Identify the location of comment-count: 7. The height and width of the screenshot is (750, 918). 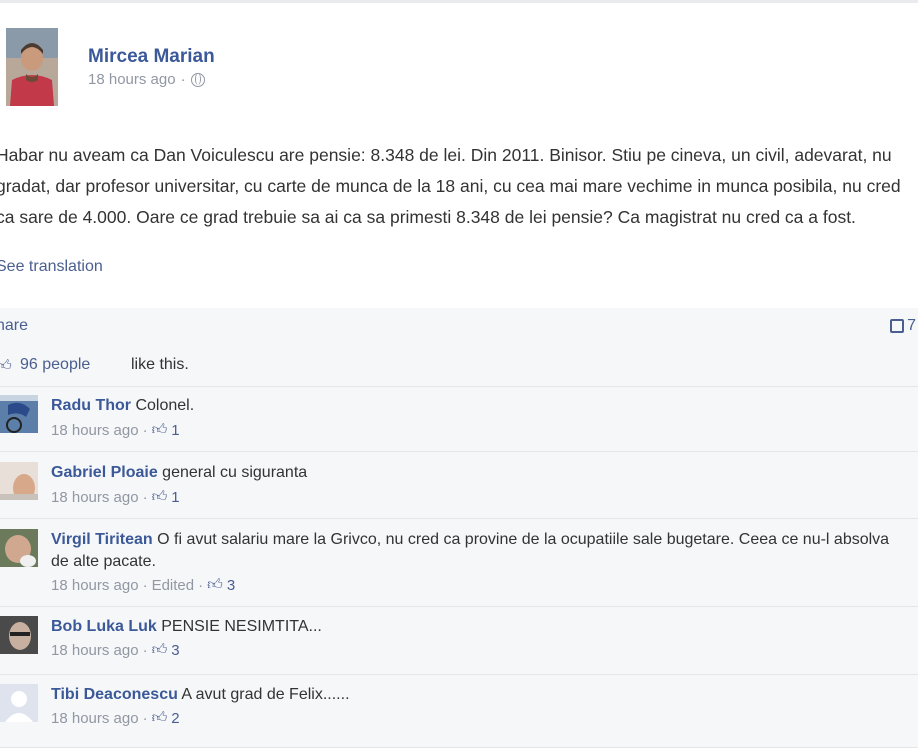
(903, 326).